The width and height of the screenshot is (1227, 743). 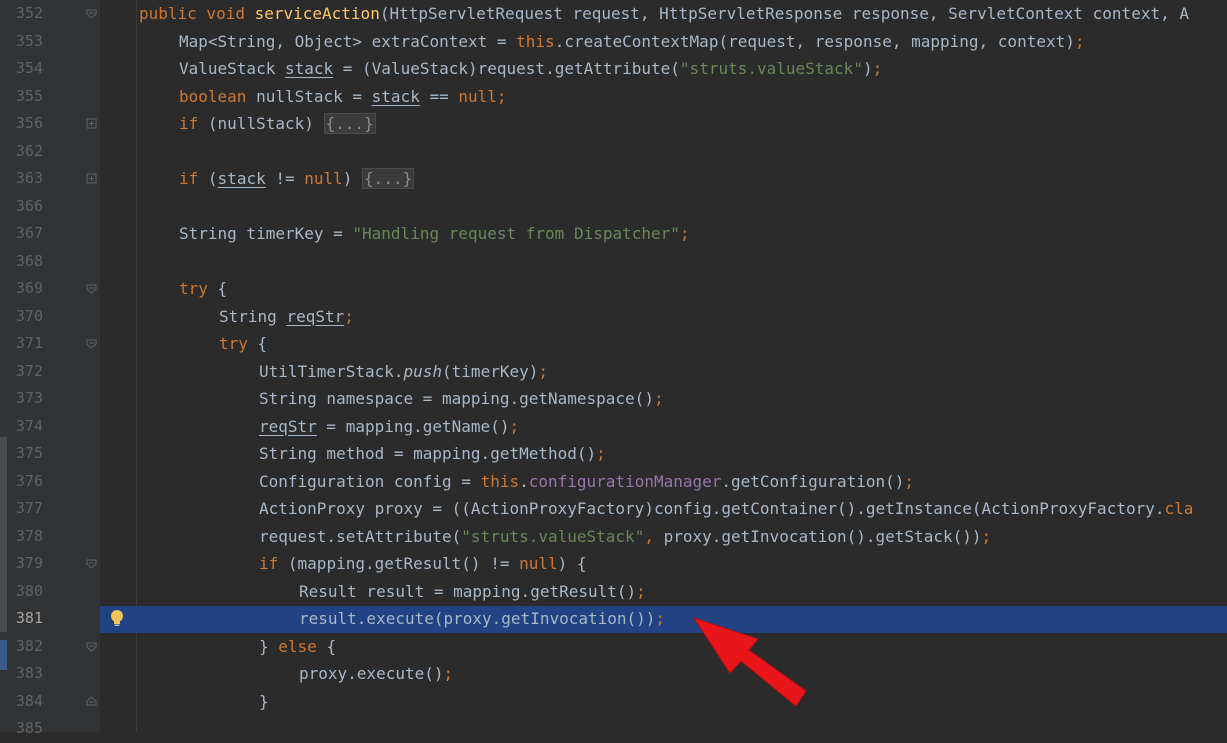 I want to click on code-token: ), so click(x=352, y=179).